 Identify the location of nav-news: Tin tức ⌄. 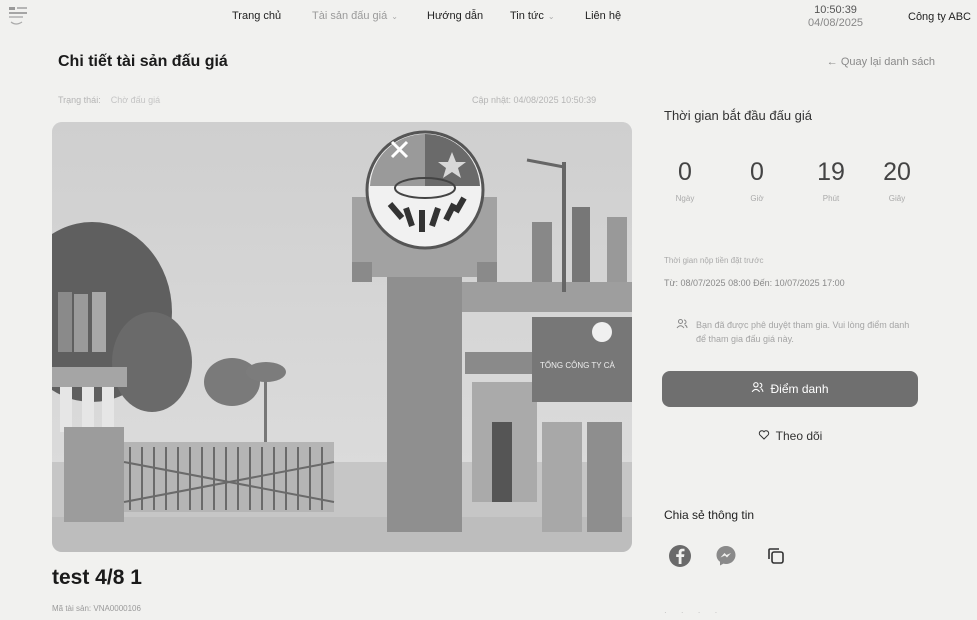
(532, 16).